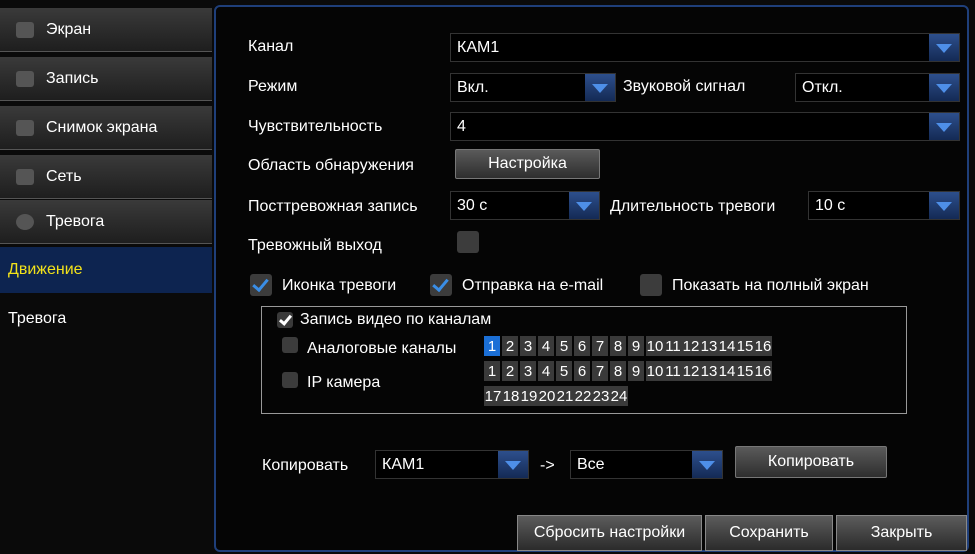 The height and width of the screenshot is (554, 975). Describe the element at coordinates (461, 126) in the screenshot. I see `sensitivity-value: 4` at that location.